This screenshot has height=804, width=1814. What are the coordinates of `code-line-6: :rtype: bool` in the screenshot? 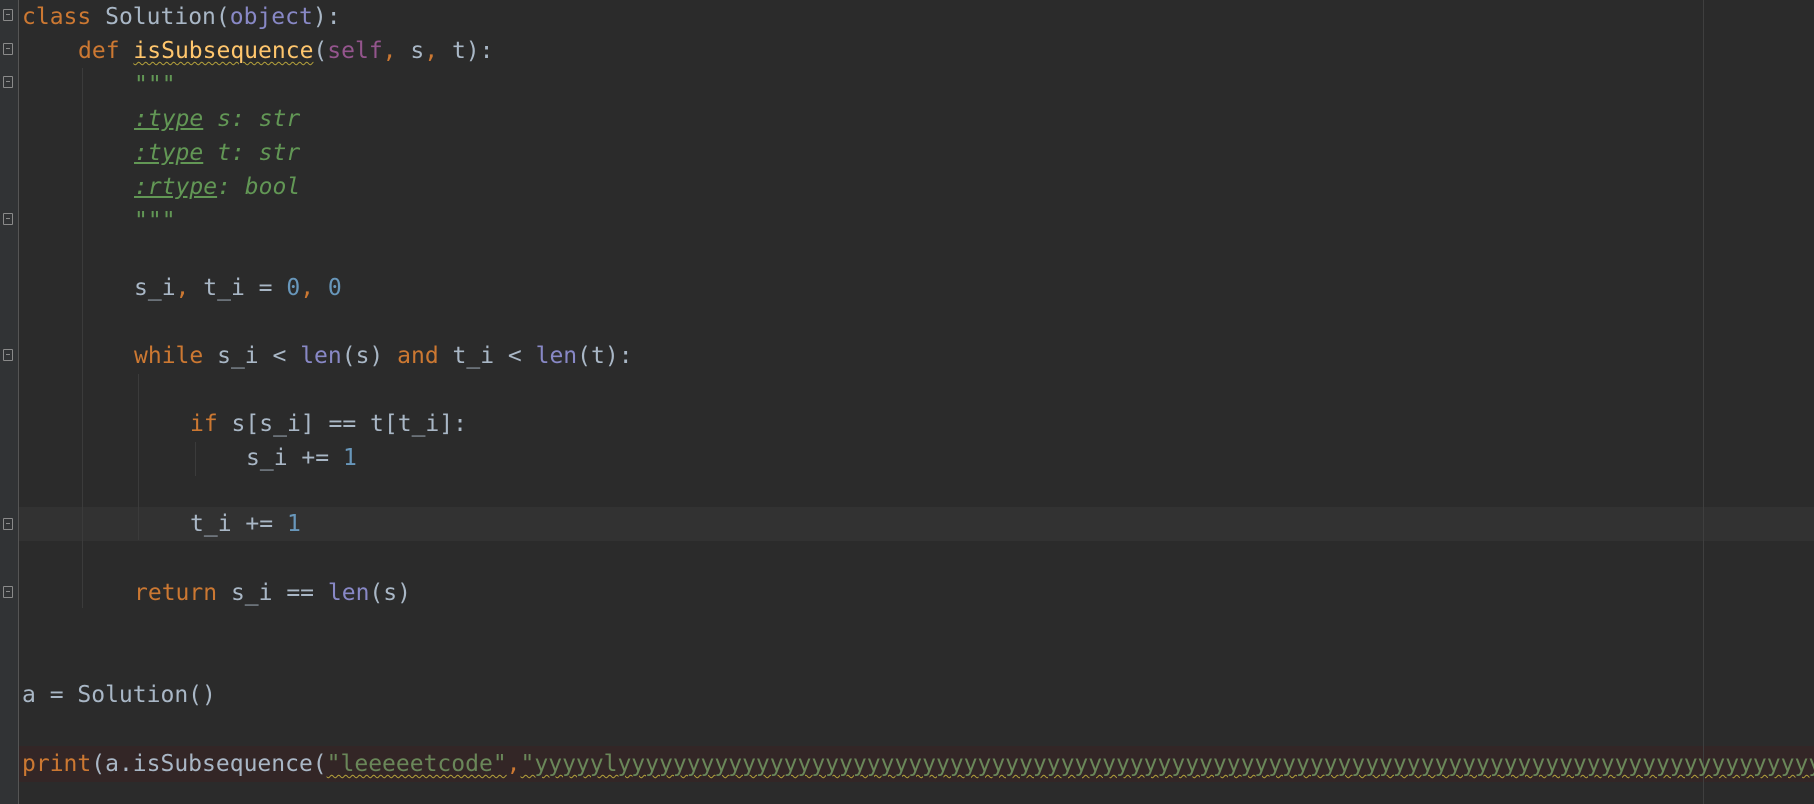 It's located at (217, 187).